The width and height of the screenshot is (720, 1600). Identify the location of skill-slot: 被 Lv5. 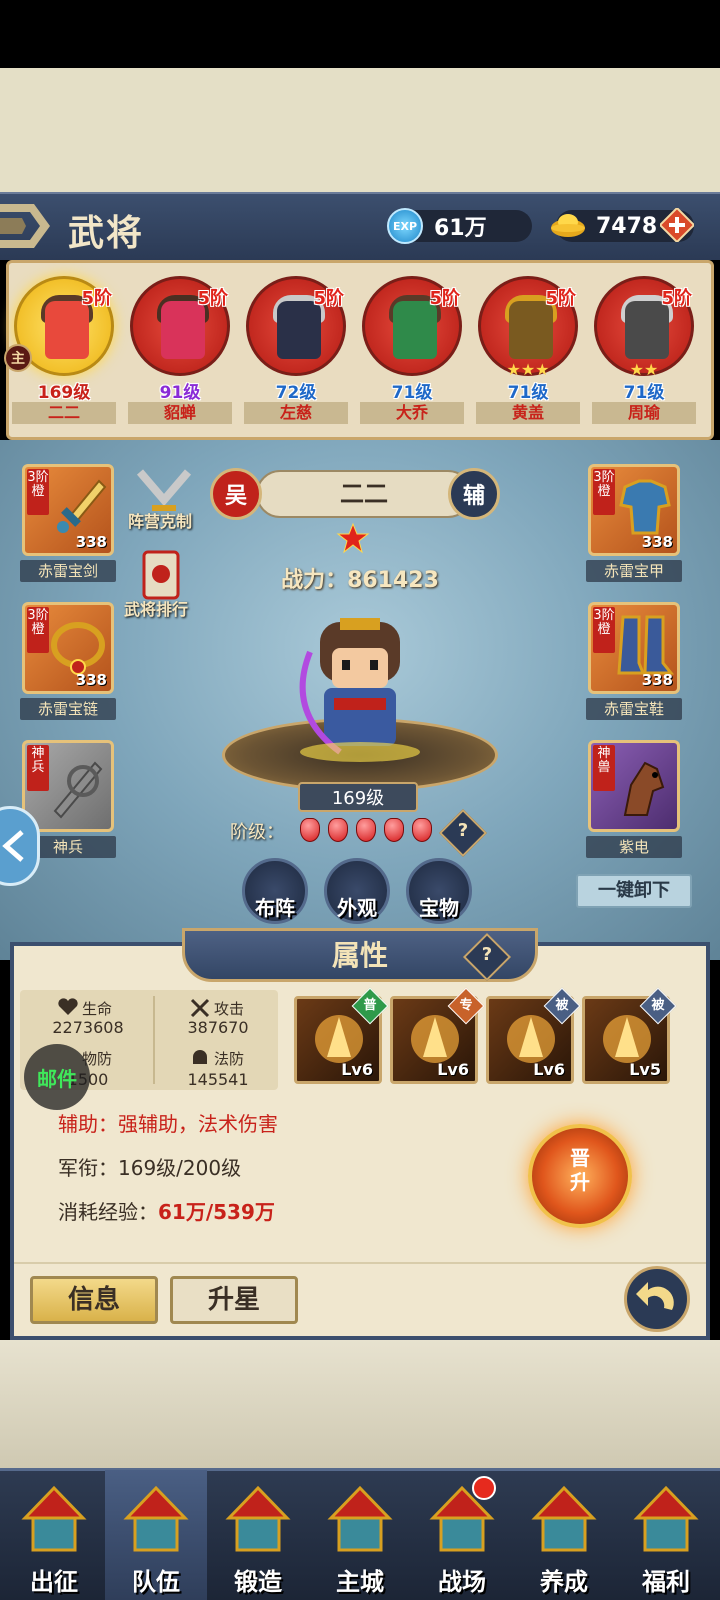
(629, 1035).